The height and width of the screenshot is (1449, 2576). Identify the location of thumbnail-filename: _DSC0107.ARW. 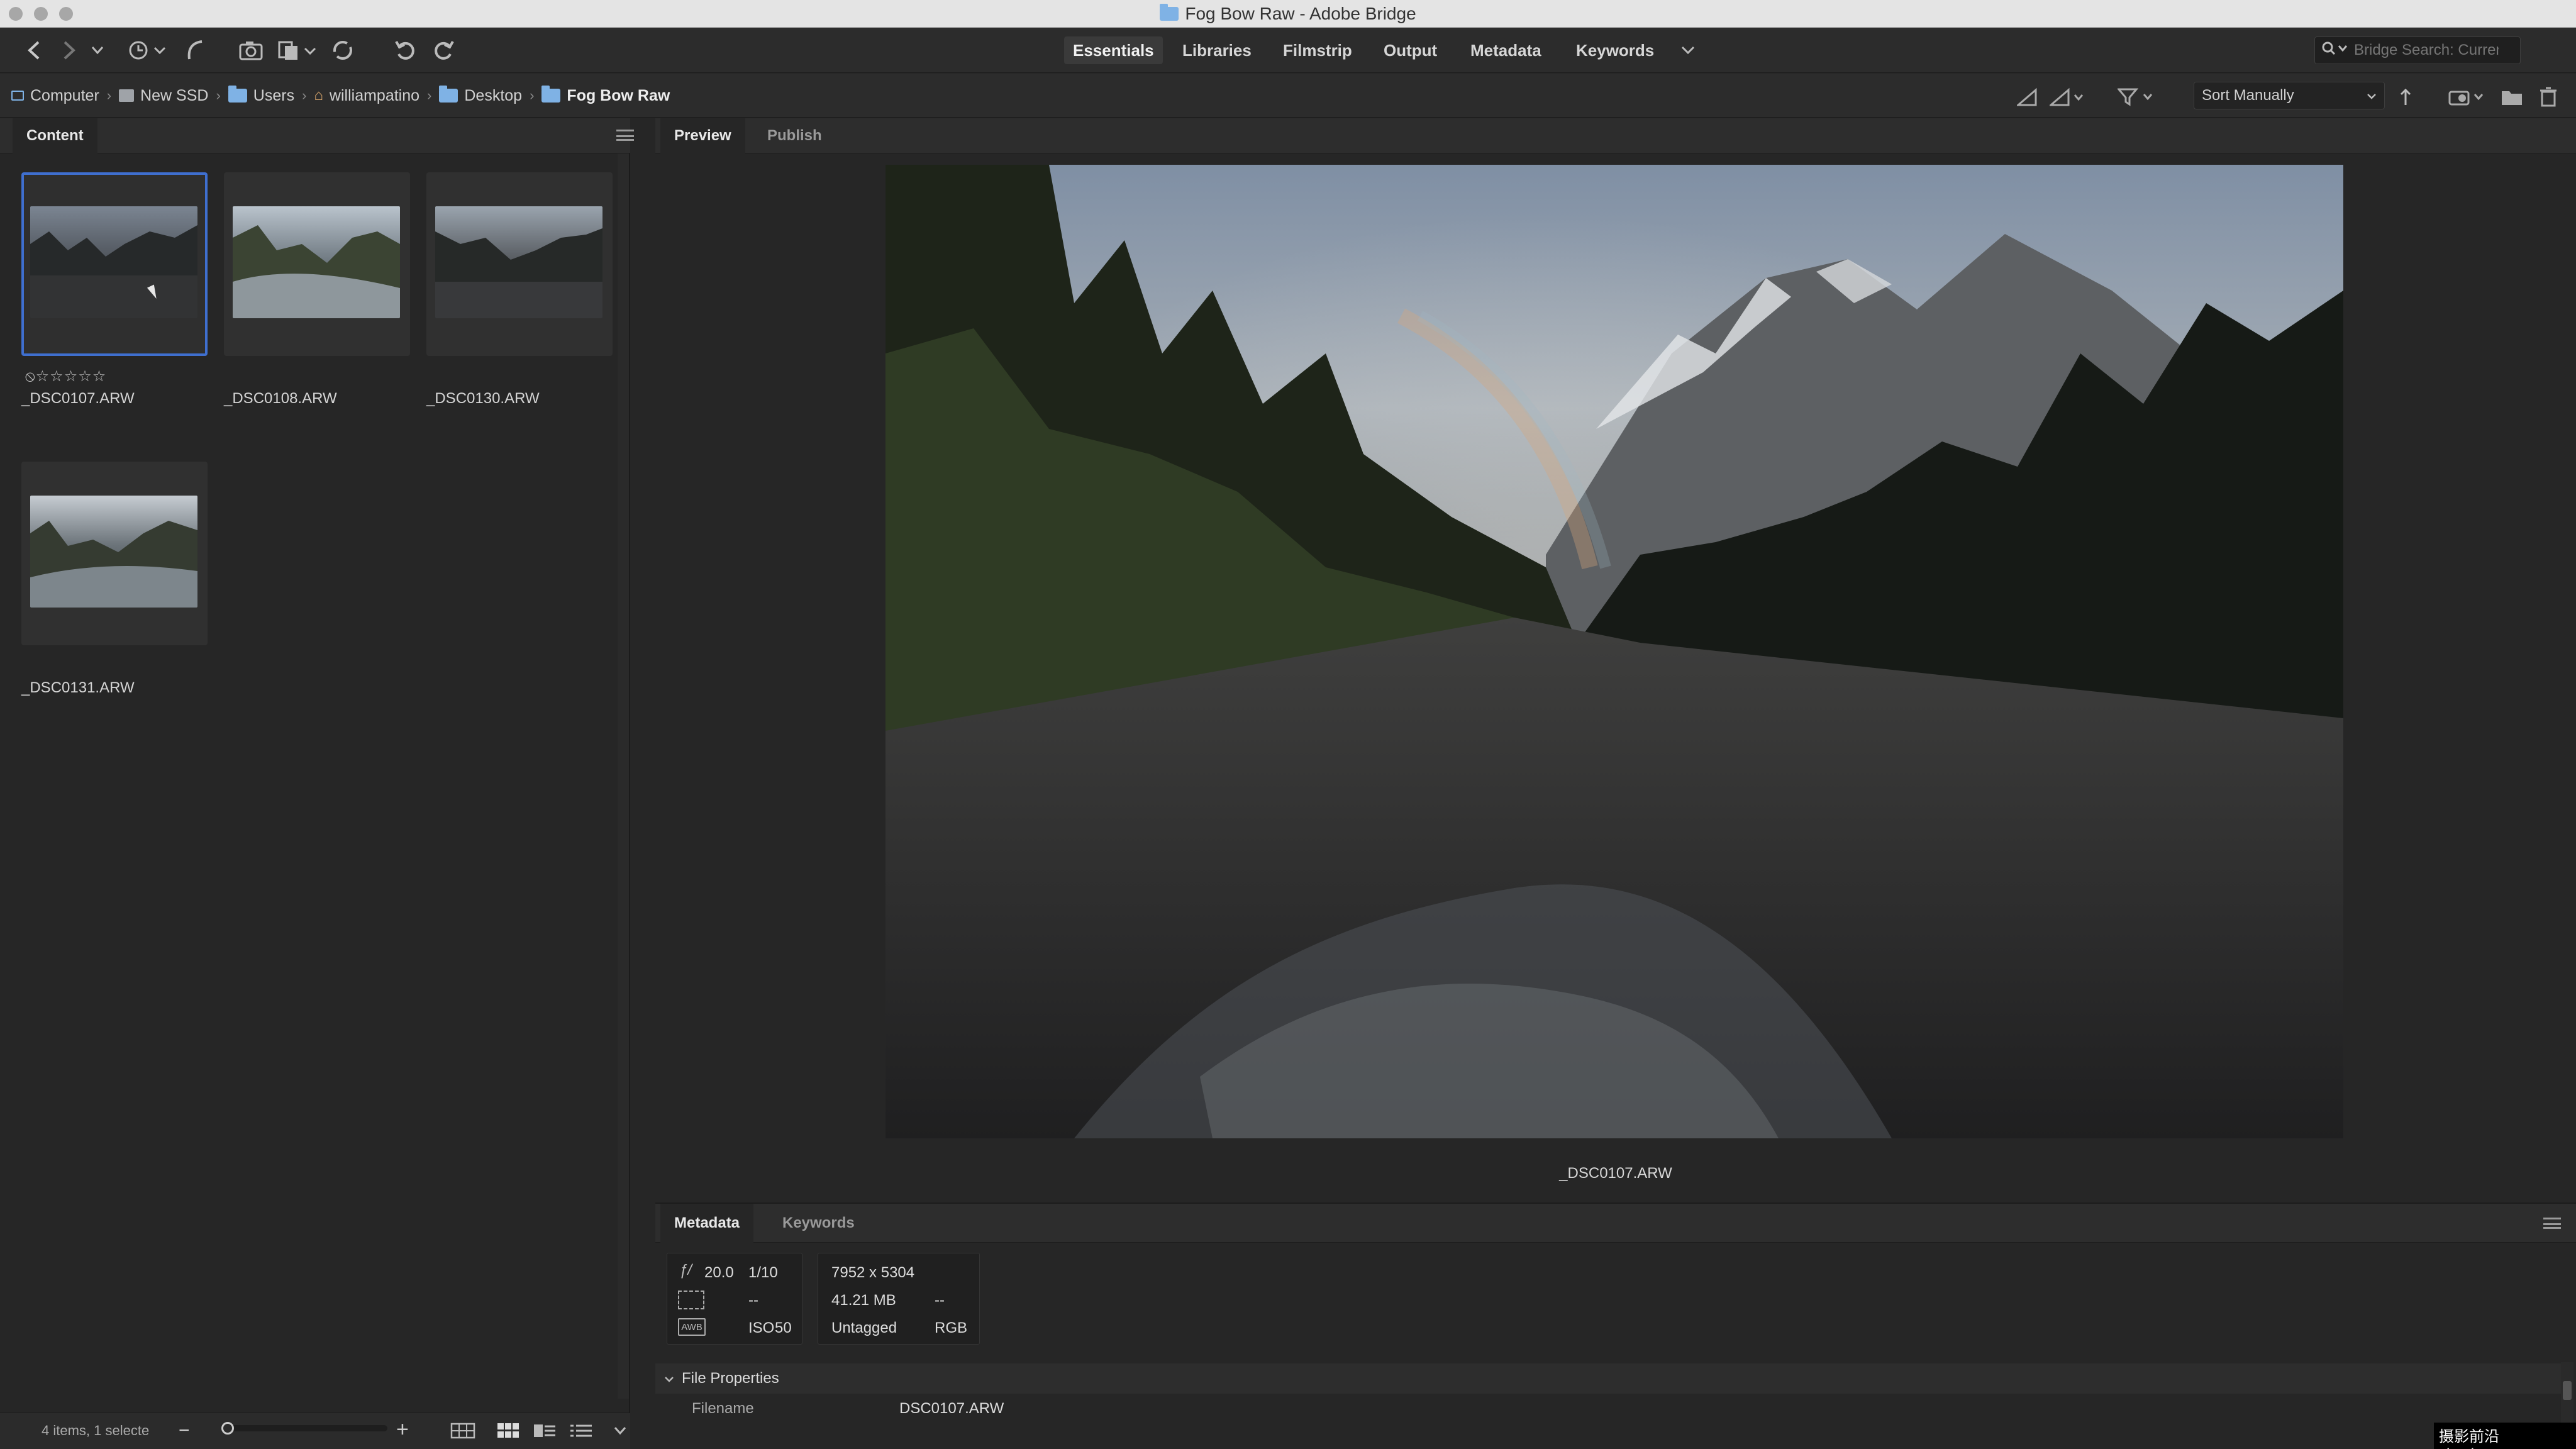
(78, 398).